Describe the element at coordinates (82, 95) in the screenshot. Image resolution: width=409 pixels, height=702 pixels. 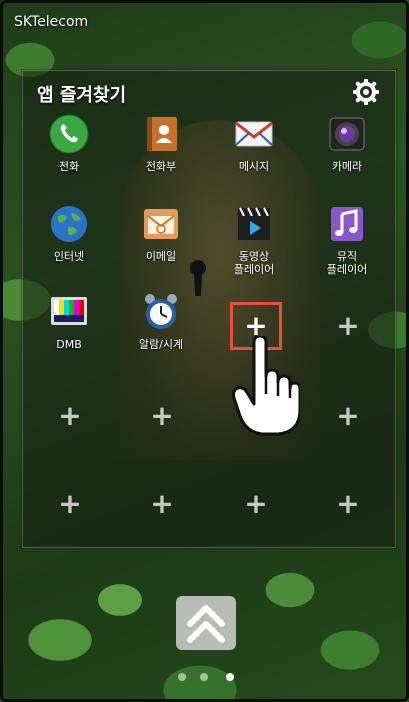
I see `panel-title: 앱 즐겨찾기` at that location.